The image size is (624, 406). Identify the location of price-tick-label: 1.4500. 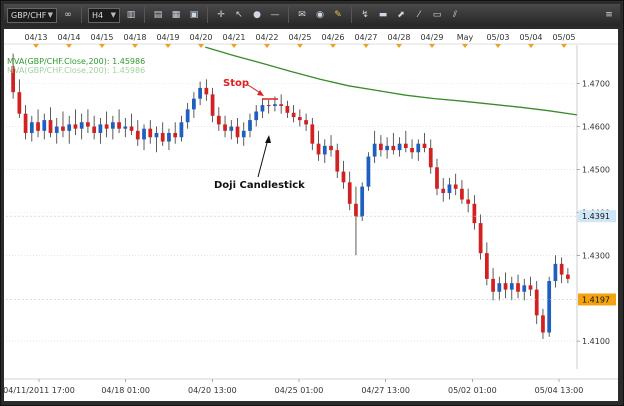
(596, 169).